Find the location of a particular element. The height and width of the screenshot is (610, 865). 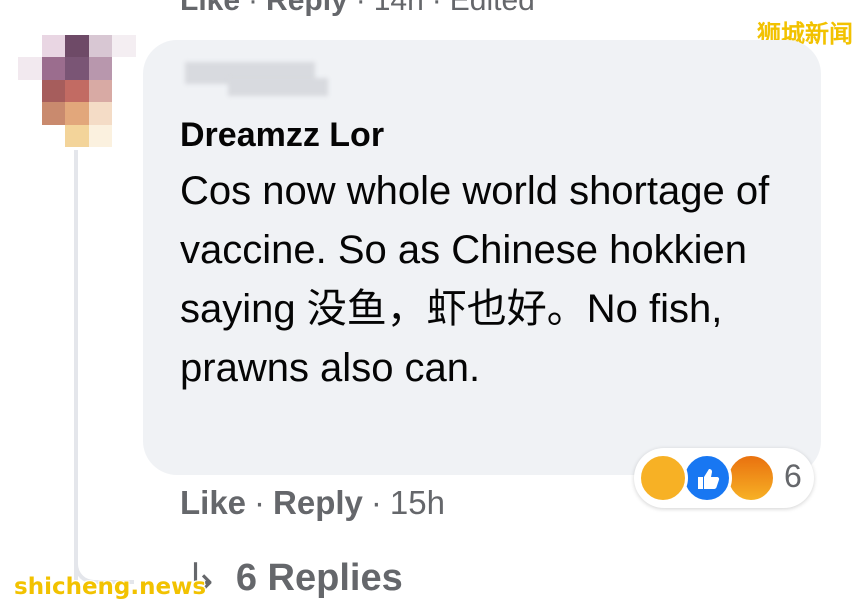

view-replies-link: ↳ 6 Replies is located at coordinates (294, 577).